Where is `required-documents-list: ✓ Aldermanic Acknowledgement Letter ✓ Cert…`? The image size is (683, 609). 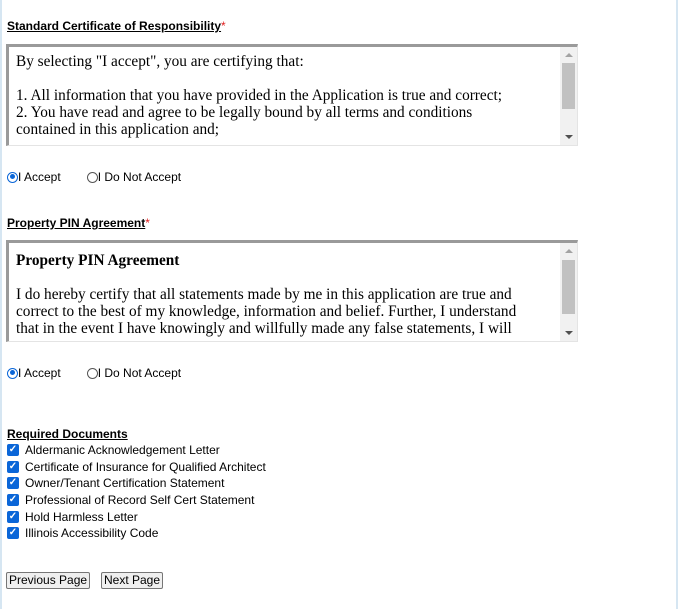
required-documents-list: ✓ Aldermanic Acknowledgement Letter ✓ Cert… is located at coordinates (136, 492).